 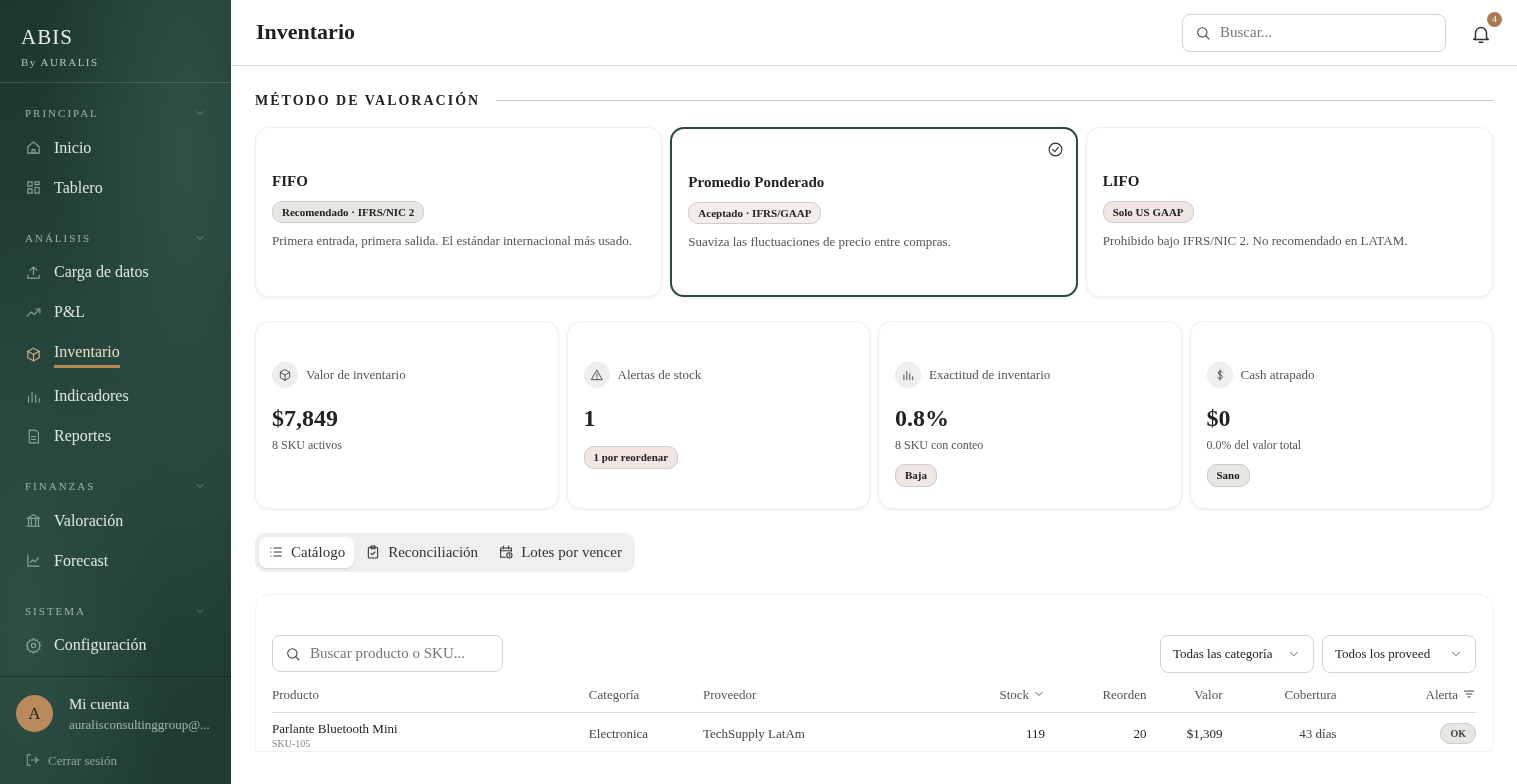 I want to click on alert-status: OK, so click(x=1458, y=734).